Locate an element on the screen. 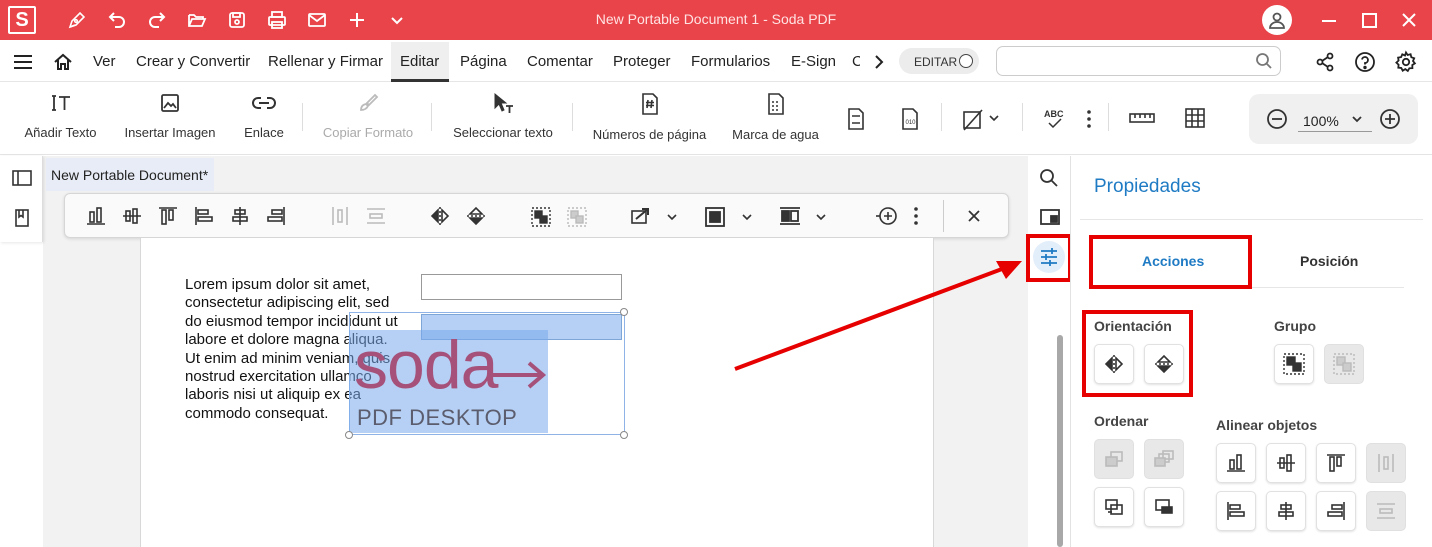 The width and height of the screenshot is (1432, 547). tab-posicion: Posición is located at coordinates (1329, 261).